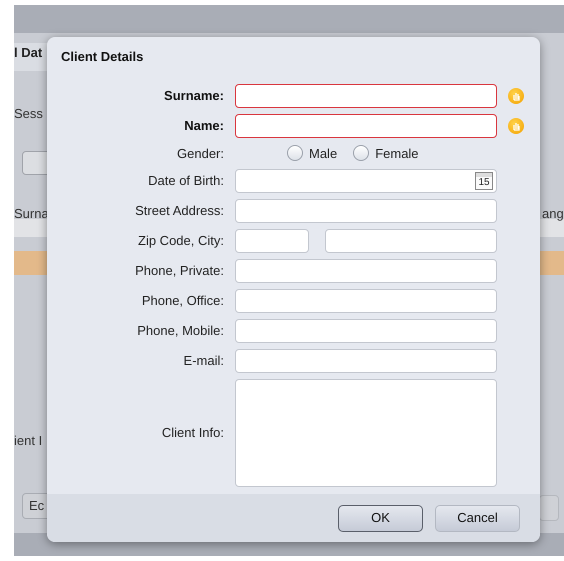 This screenshot has height=561, width=564. I want to click on field-label: Surname:, so click(194, 95).